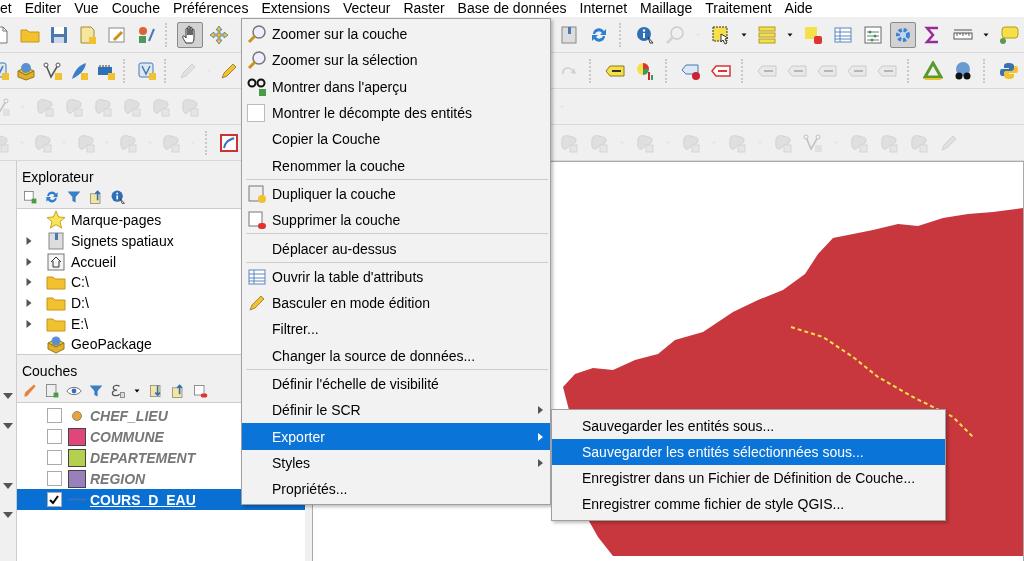 Image resolution: width=1024 pixels, height=561 pixels. I want to click on menu-item-label: Styles, so click(291, 462).